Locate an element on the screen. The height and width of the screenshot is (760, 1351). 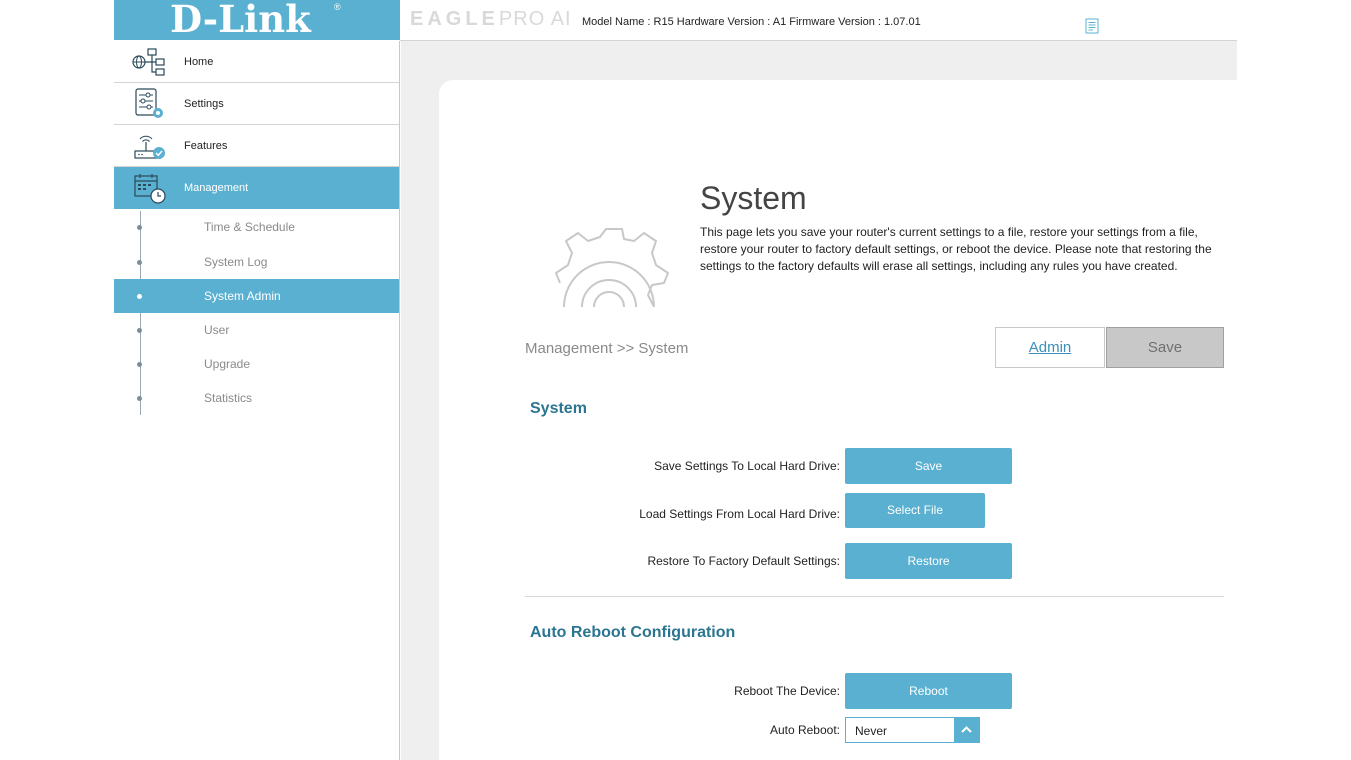
subitem-system-log: System Log is located at coordinates (256, 262).